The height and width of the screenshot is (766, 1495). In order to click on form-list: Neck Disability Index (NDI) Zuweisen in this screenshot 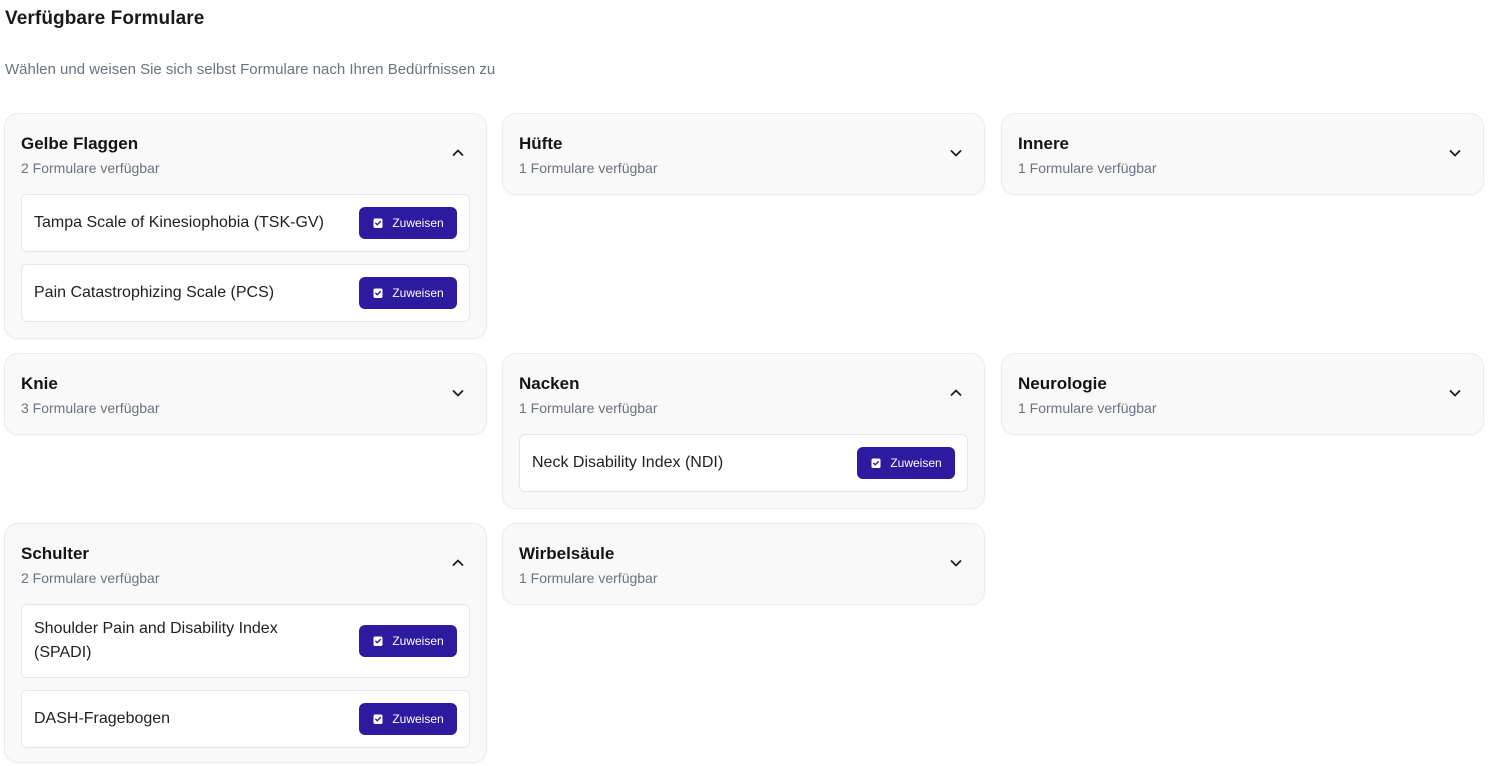, I will do `click(743, 471)`.